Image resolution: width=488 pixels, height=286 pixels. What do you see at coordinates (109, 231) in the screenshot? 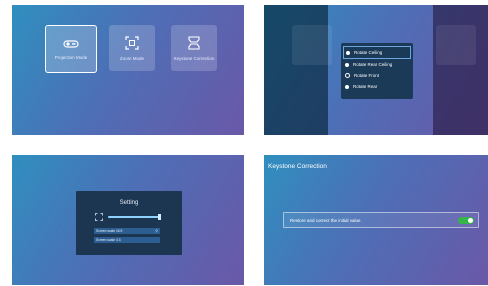
I see `option-label: Screen scale 16:9` at bounding box center [109, 231].